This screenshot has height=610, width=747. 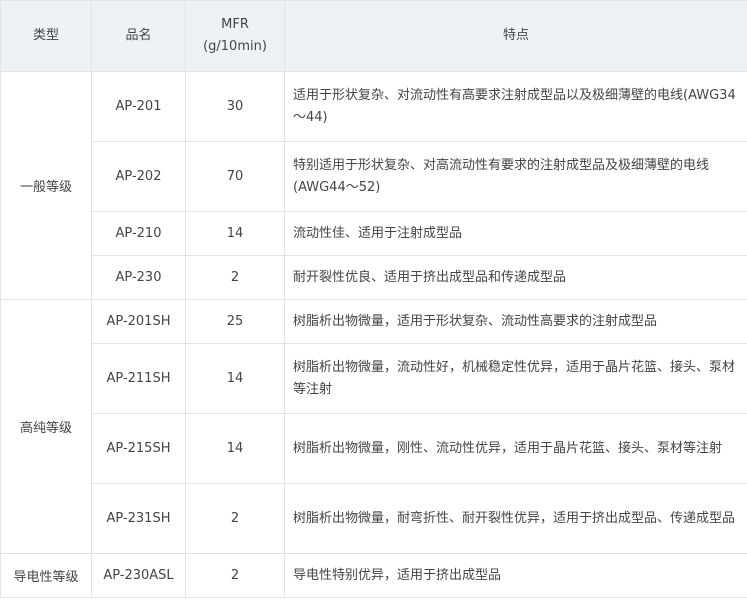 I want to click on table-row: AP-230 2 耐开裂性优良、适用于挤出成型品和传递成型品, so click(x=374, y=277).